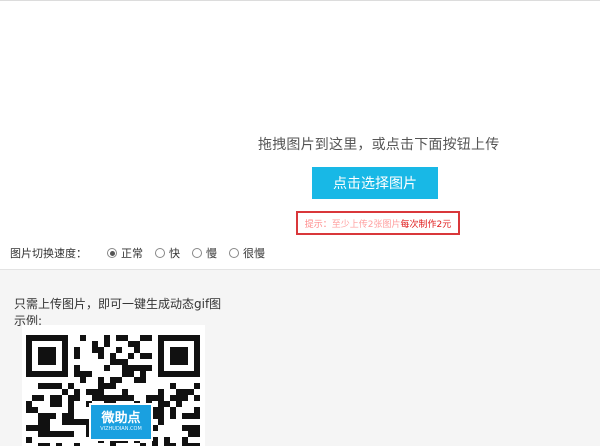  Describe the element at coordinates (318, 224) in the screenshot. I see `tip-label: 提示：` at that location.